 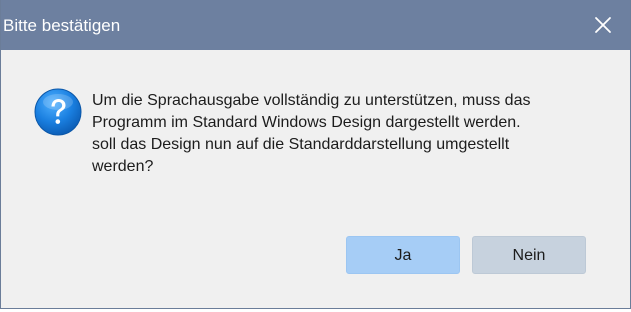 I want to click on close-icon, so click(x=603, y=25).